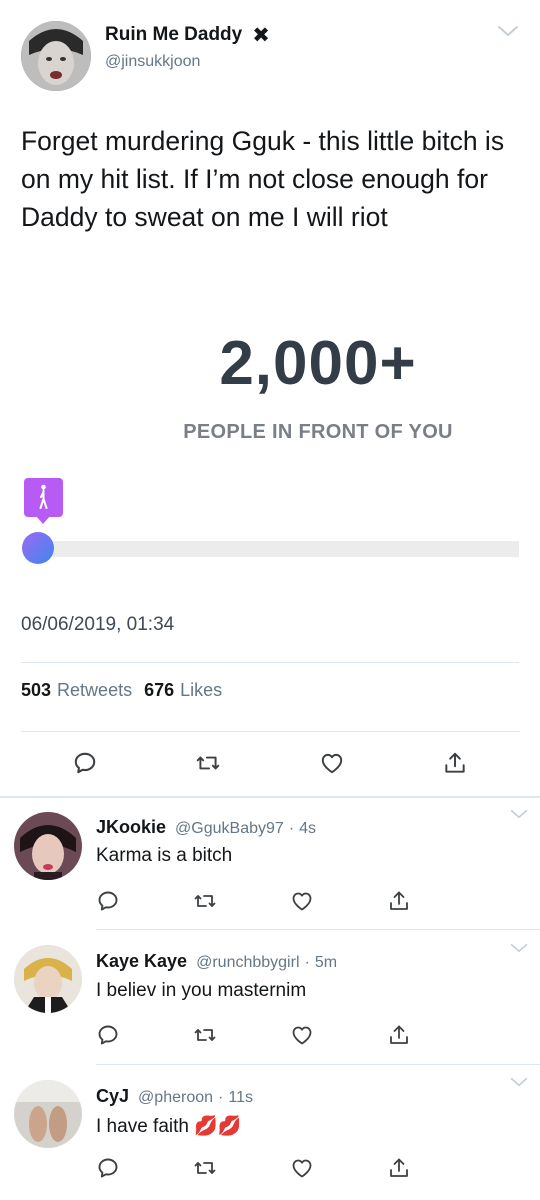 The width and height of the screenshot is (540, 1200). Describe the element at coordinates (201, 990) in the screenshot. I see `reply-text: I believ in you masternim` at that location.